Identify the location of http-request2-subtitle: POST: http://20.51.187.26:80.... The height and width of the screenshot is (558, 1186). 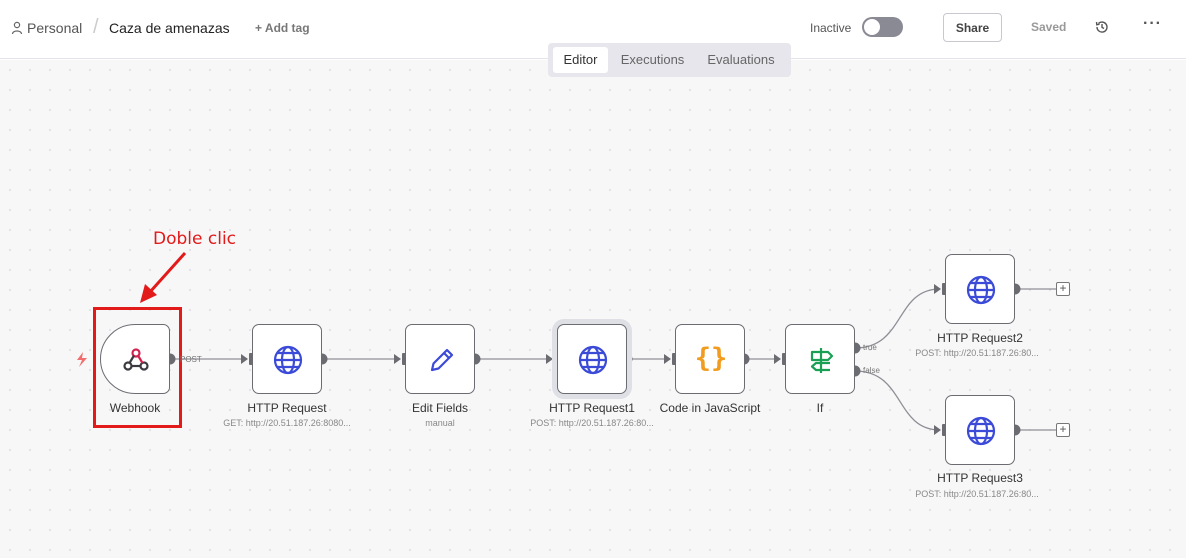
(977, 353).